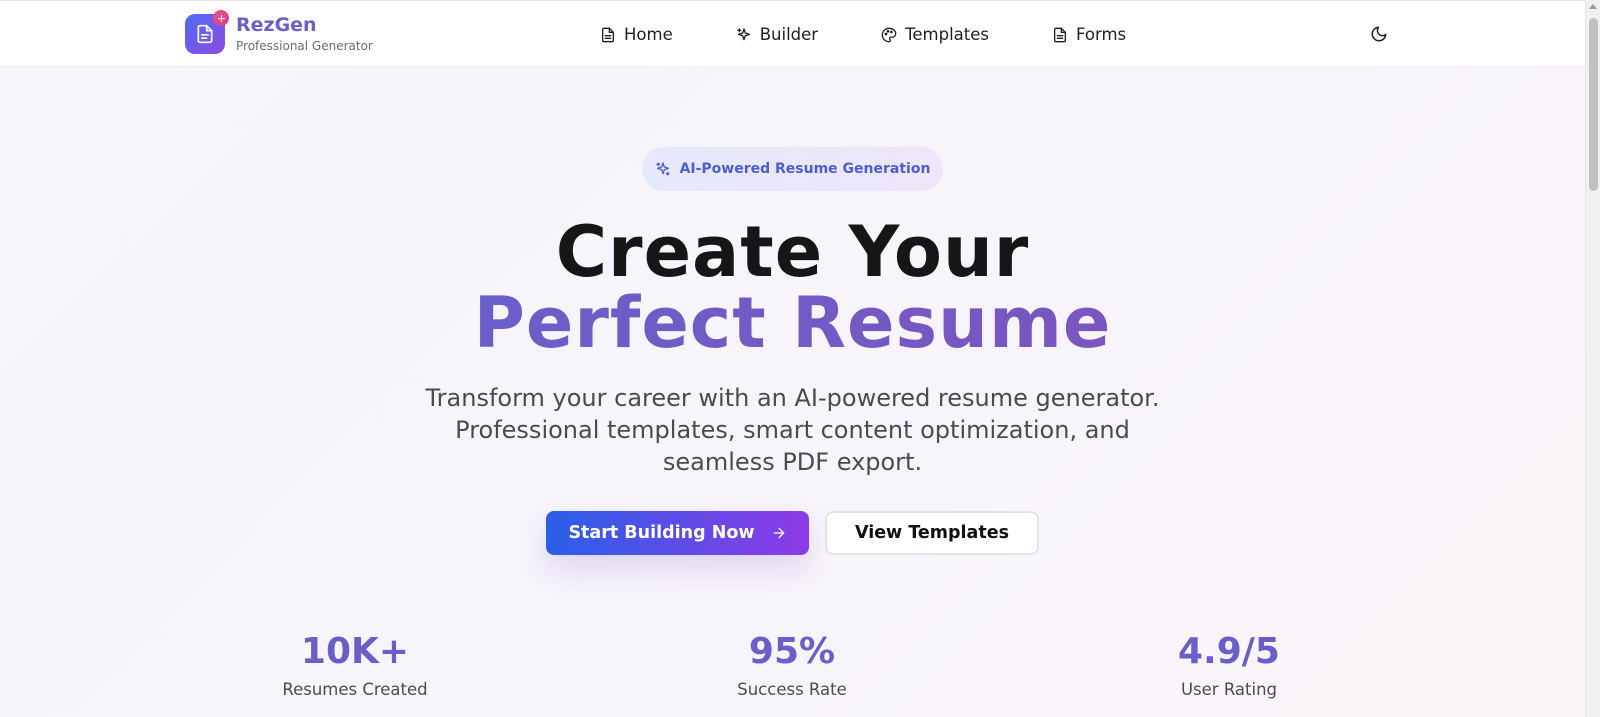 The height and width of the screenshot is (717, 1600). I want to click on stat-value: 95%, so click(792, 651).